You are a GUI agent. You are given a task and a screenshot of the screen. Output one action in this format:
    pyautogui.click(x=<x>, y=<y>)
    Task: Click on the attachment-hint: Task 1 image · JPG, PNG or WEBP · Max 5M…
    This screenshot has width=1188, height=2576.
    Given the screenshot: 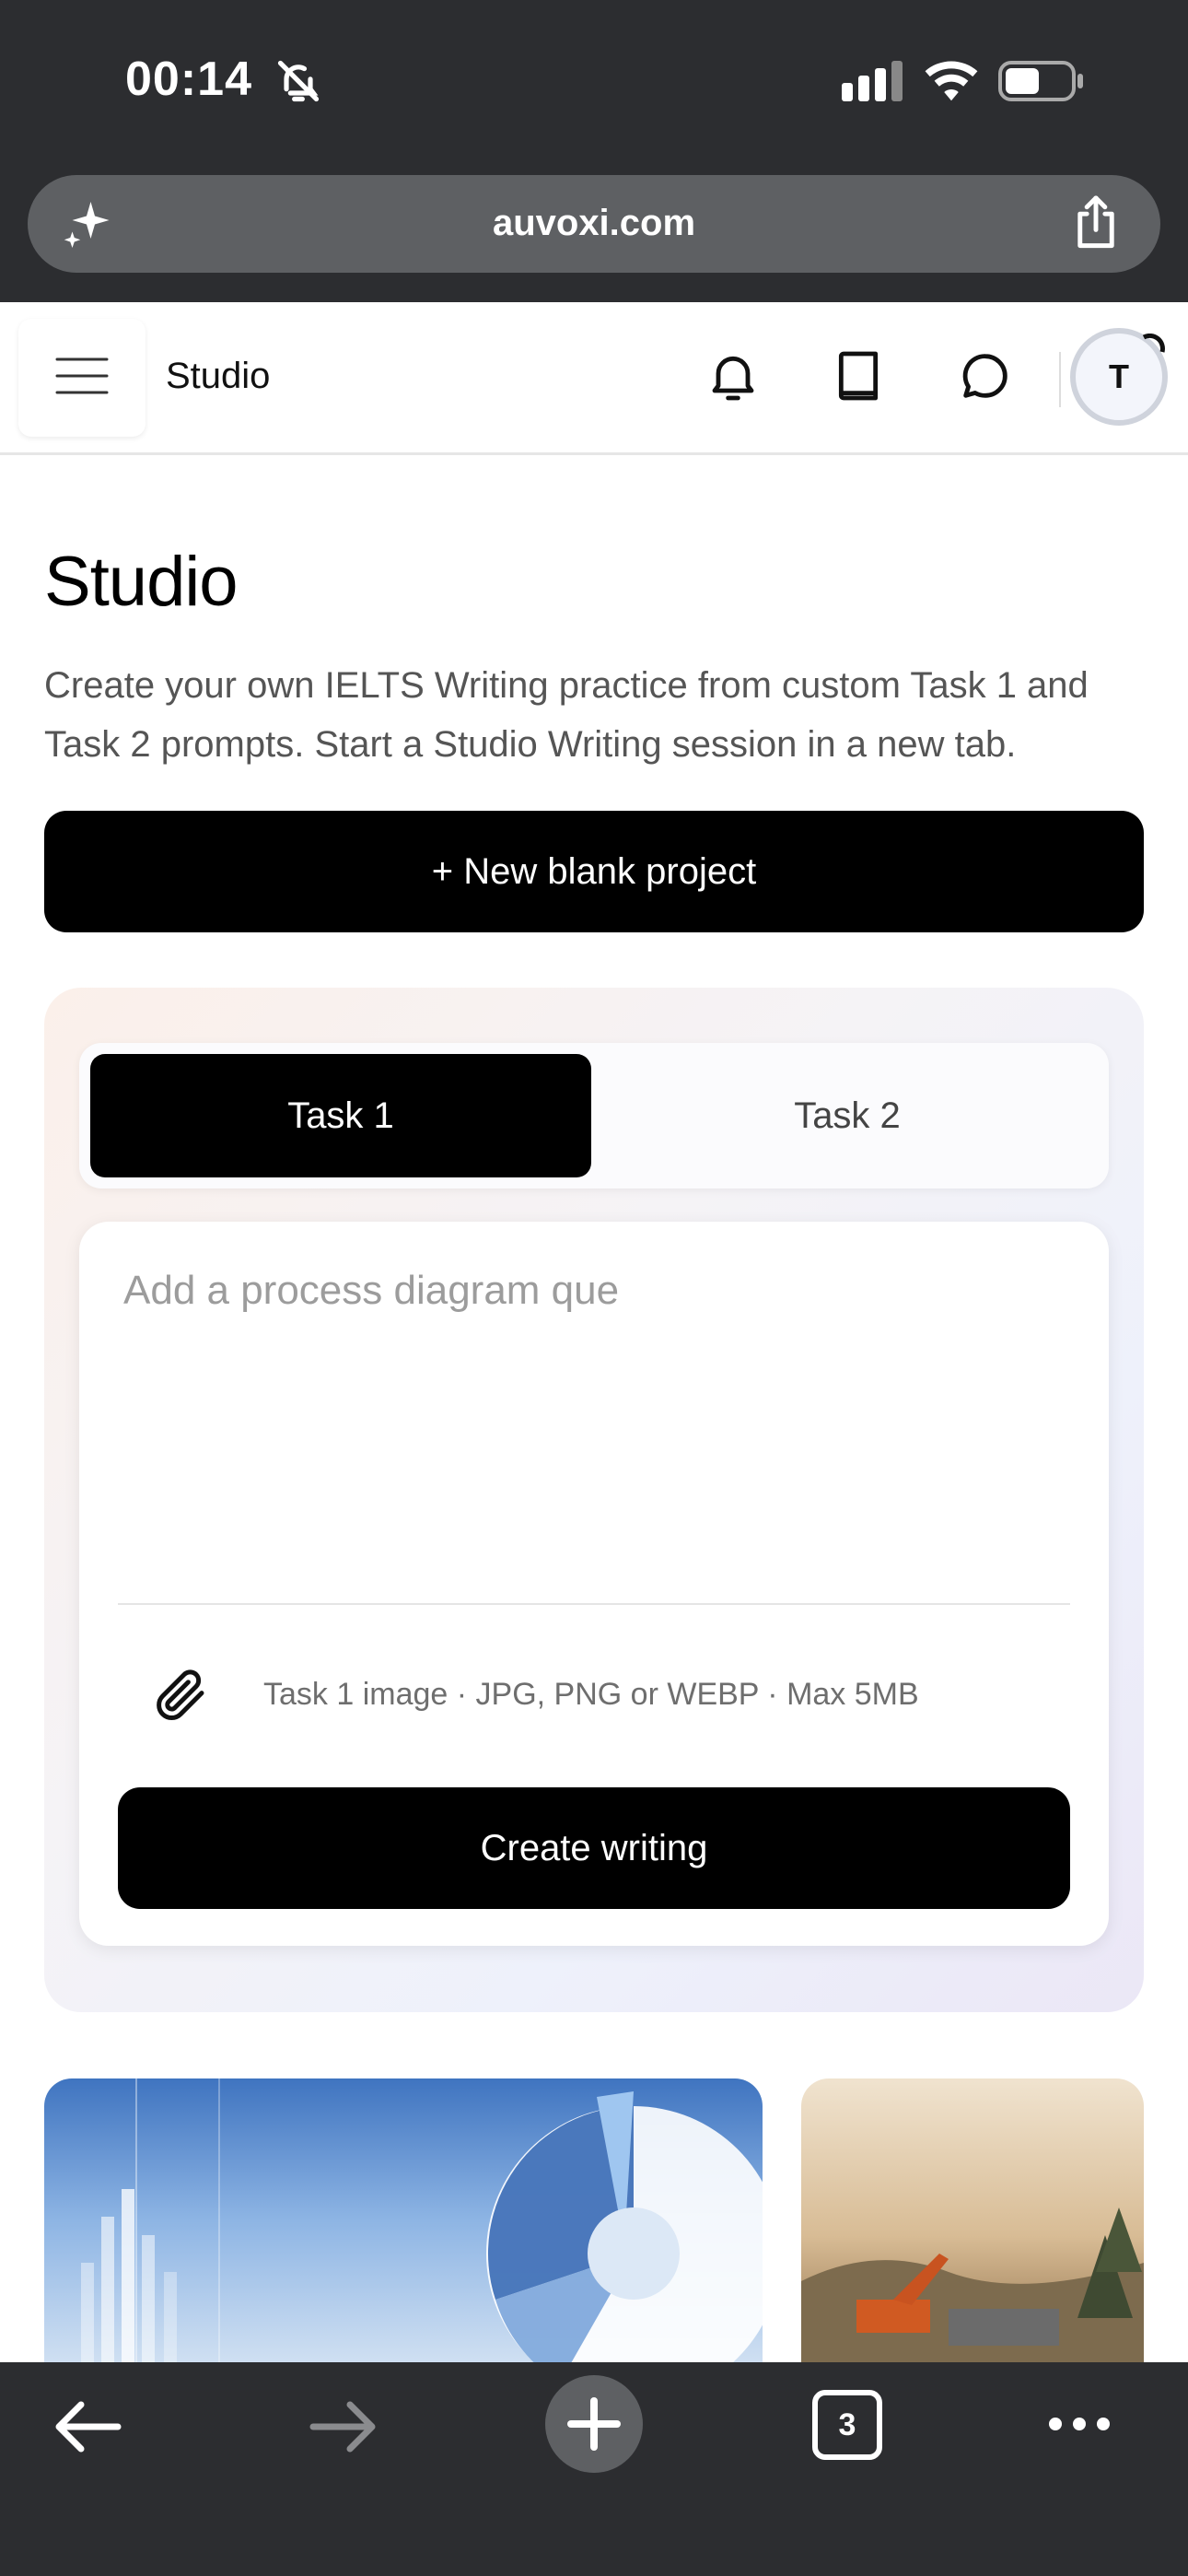 What is the action you would take?
    pyautogui.click(x=591, y=1694)
    